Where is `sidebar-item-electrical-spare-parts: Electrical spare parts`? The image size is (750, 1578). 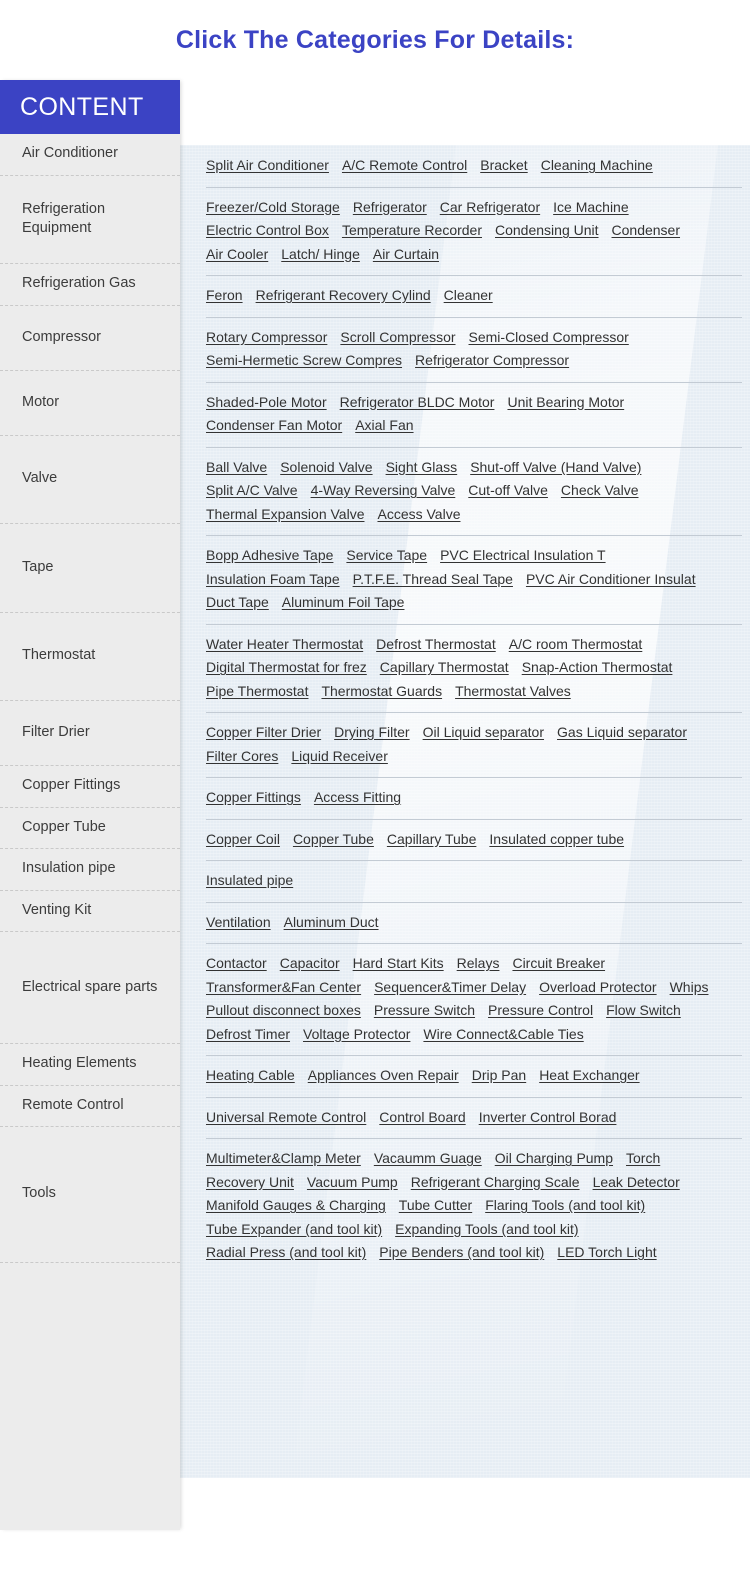 sidebar-item-electrical-spare-parts: Electrical spare parts is located at coordinates (90, 988).